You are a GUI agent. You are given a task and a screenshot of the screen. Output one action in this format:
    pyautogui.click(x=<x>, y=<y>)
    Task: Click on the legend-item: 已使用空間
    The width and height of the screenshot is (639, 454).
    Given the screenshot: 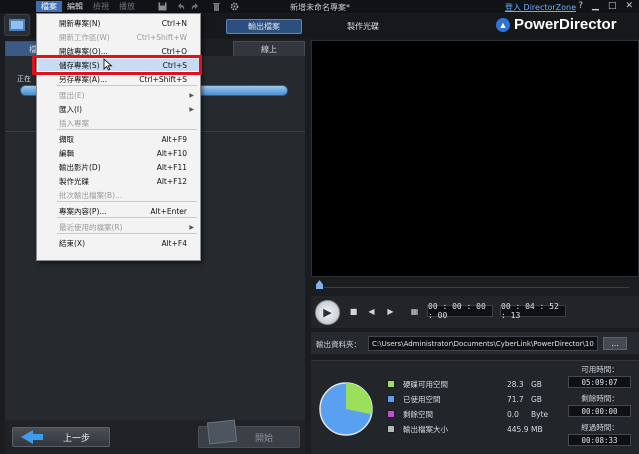 What is the action you would take?
    pyautogui.click(x=414, y=399)
    